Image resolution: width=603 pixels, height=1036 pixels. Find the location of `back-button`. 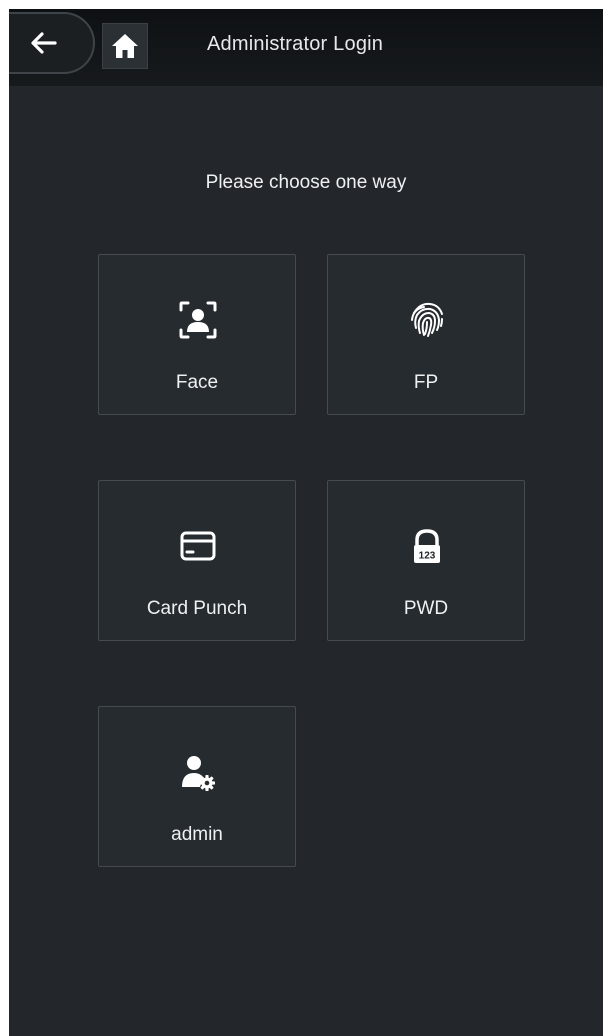

back-button is located at coordinates (52, 43).